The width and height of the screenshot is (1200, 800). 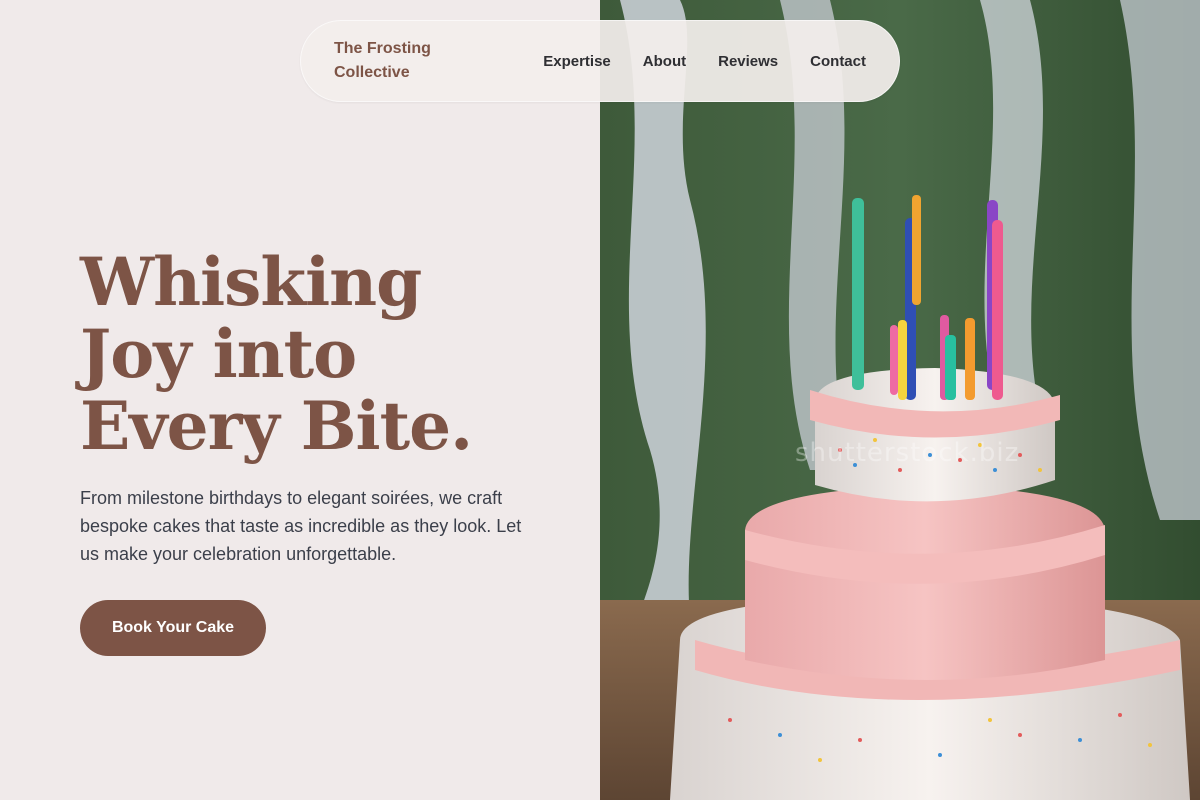 What do you see at coordinates (748, 61) in the screenshot?
I see `nav-link-reviews: Reviews` at bounding box center [748, 61].